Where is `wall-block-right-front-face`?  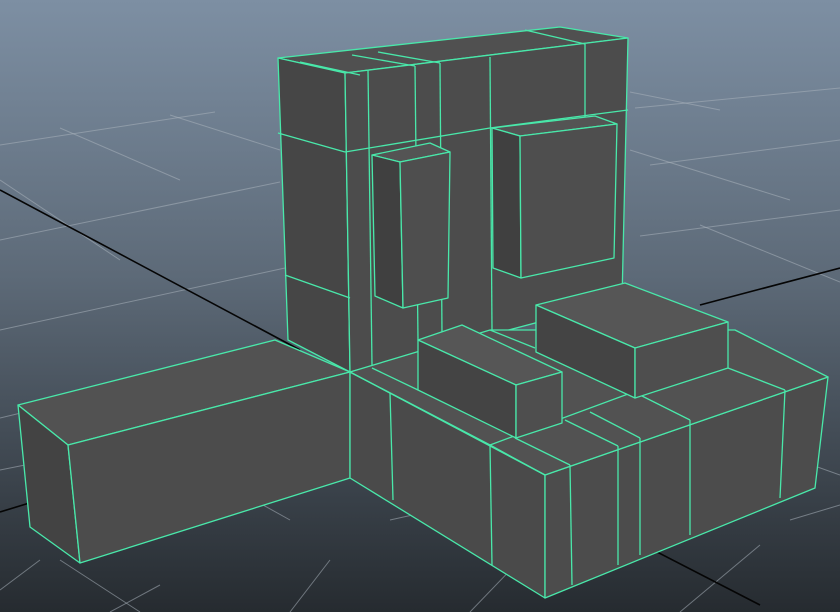 wall-block-right-front-face is located at coordinates (568, 201).